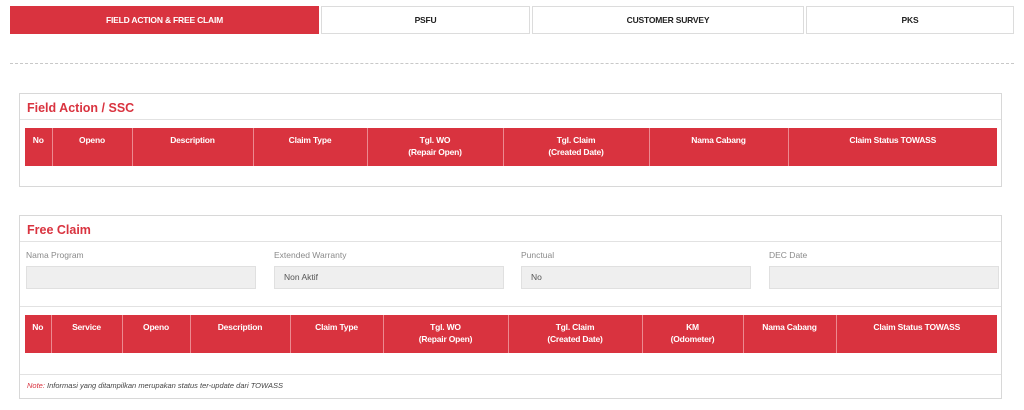 This screenshot has width=1024, height=410. I want to click on note-divider, so click(510, 374).